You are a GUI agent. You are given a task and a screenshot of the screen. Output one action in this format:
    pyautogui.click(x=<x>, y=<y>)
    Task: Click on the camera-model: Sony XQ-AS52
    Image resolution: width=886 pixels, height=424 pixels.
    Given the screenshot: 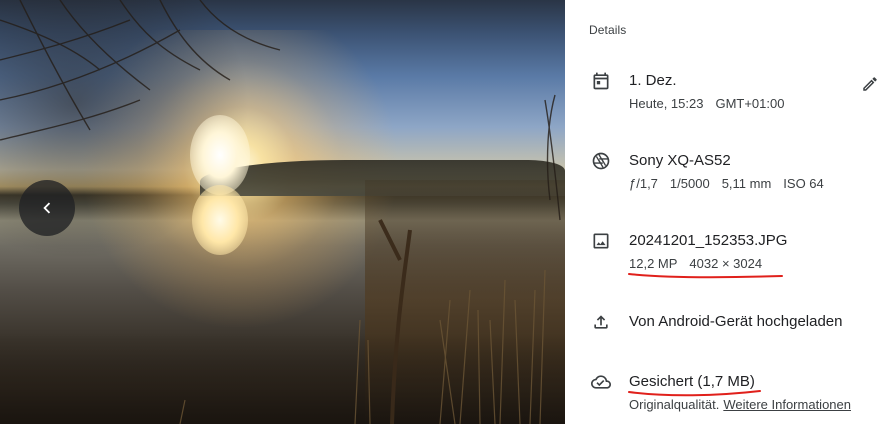 What is the action you would take?
    pyautogui.click(x=680, y=160)
    